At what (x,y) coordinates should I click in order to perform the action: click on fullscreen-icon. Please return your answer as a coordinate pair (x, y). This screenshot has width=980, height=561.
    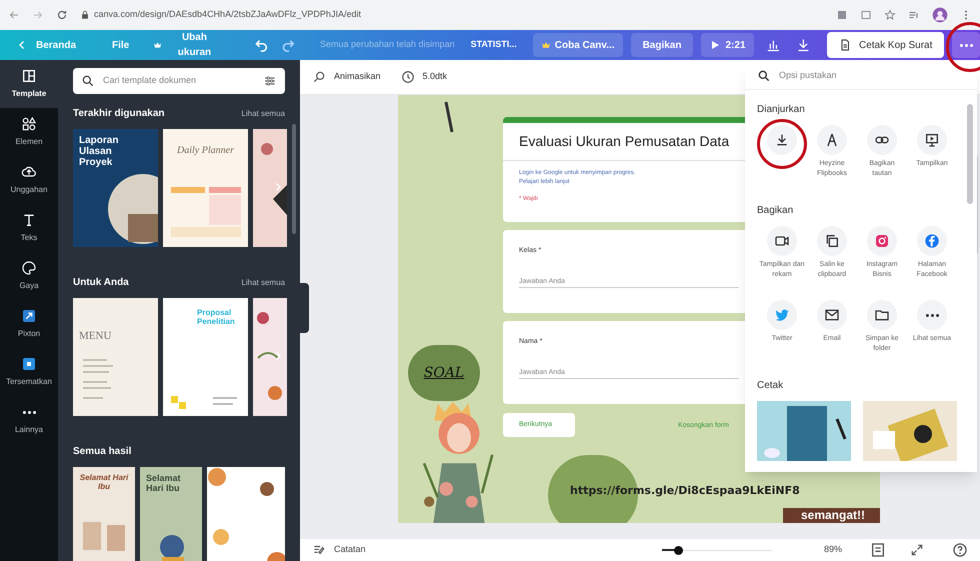
    Looking at the image, I should click on (917, 550).